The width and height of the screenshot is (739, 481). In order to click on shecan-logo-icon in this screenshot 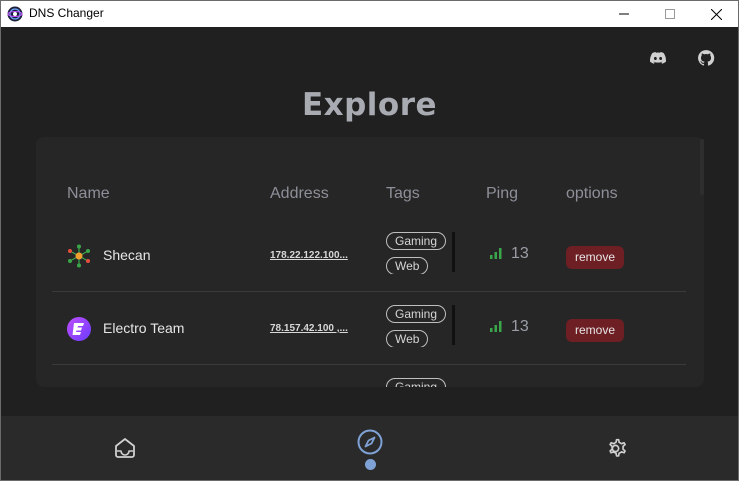, I will do `click(79, 256)`.